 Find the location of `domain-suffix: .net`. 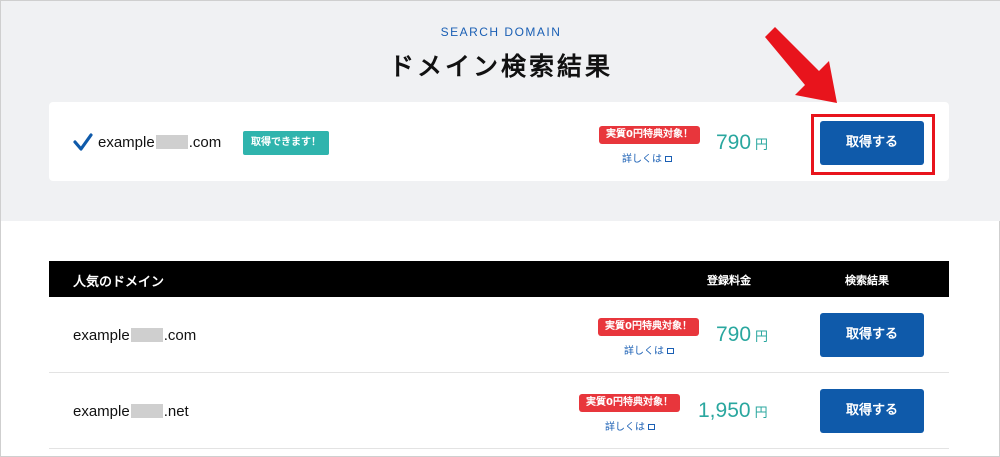

domain-suffix: .net is located at coordinates (176, 411).